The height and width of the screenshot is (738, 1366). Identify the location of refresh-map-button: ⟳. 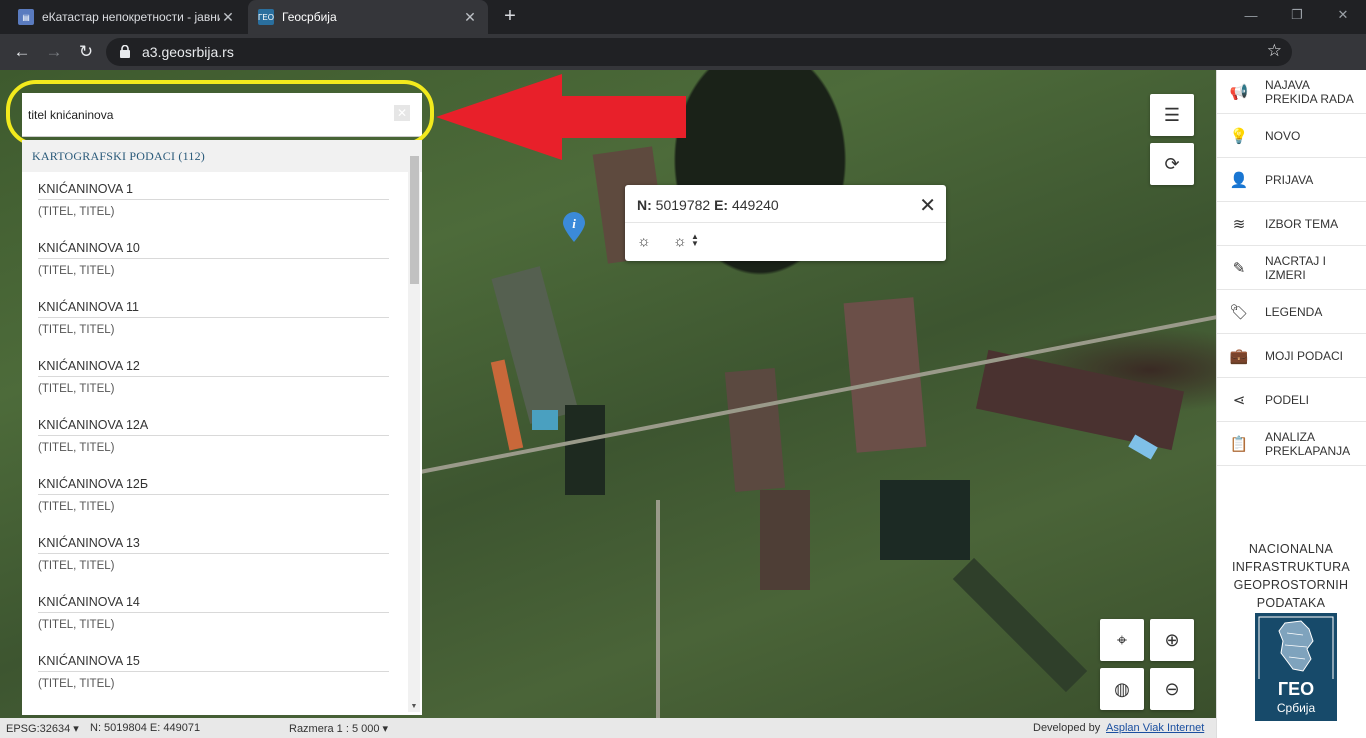
(1172, 164).